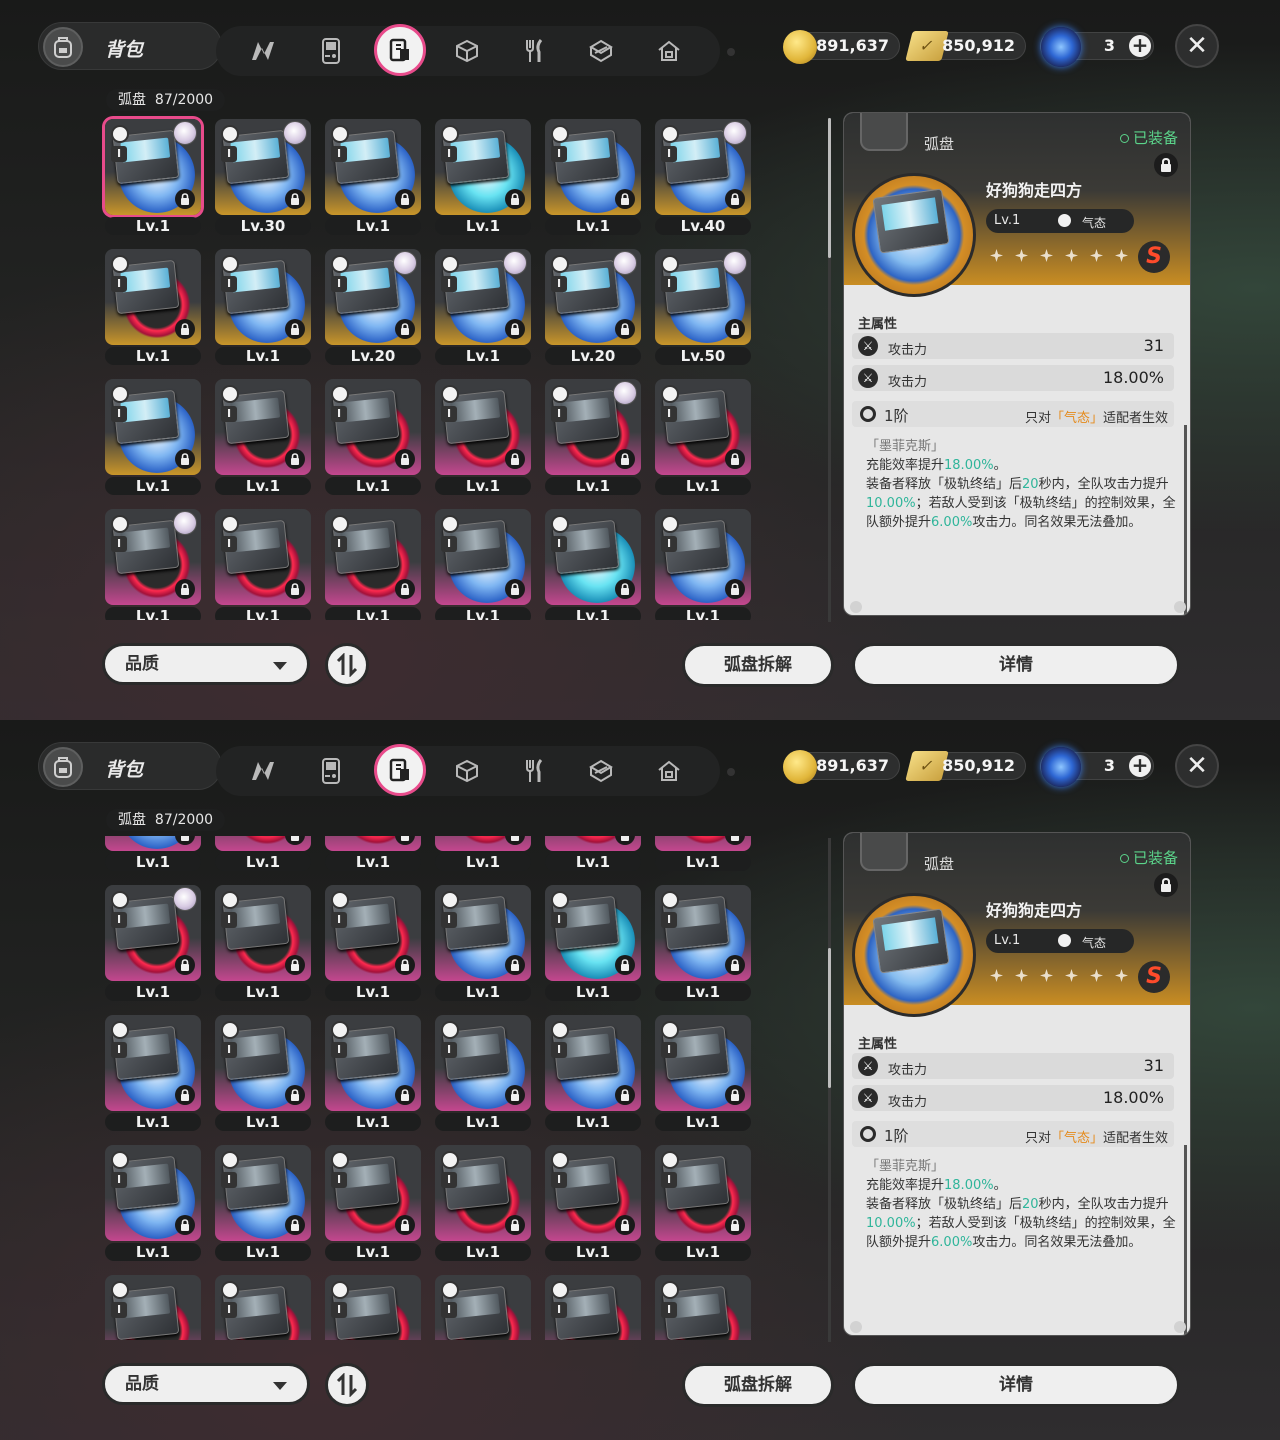 The image size is (1280, 1440). I want to click on detail-scrollbar, so click(1185, 520).